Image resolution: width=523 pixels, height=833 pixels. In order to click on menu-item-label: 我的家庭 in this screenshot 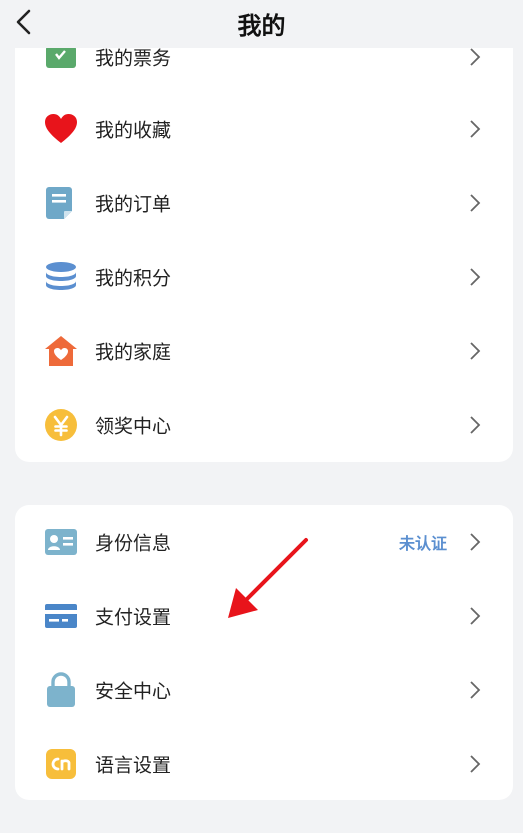, I will do `click(133, 352)`.